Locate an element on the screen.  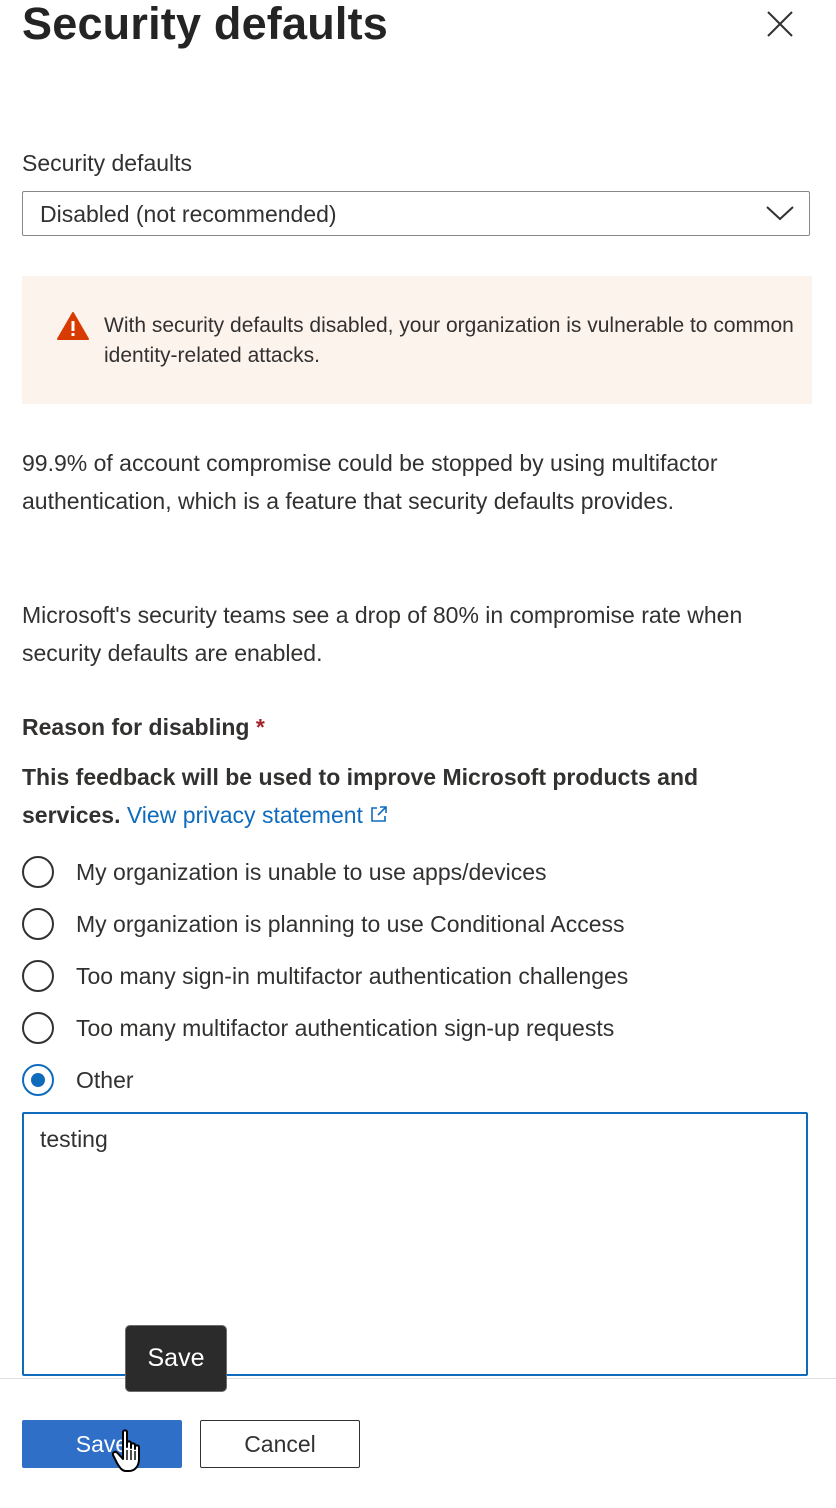
warning-icon is located at coordinates (73, 326).